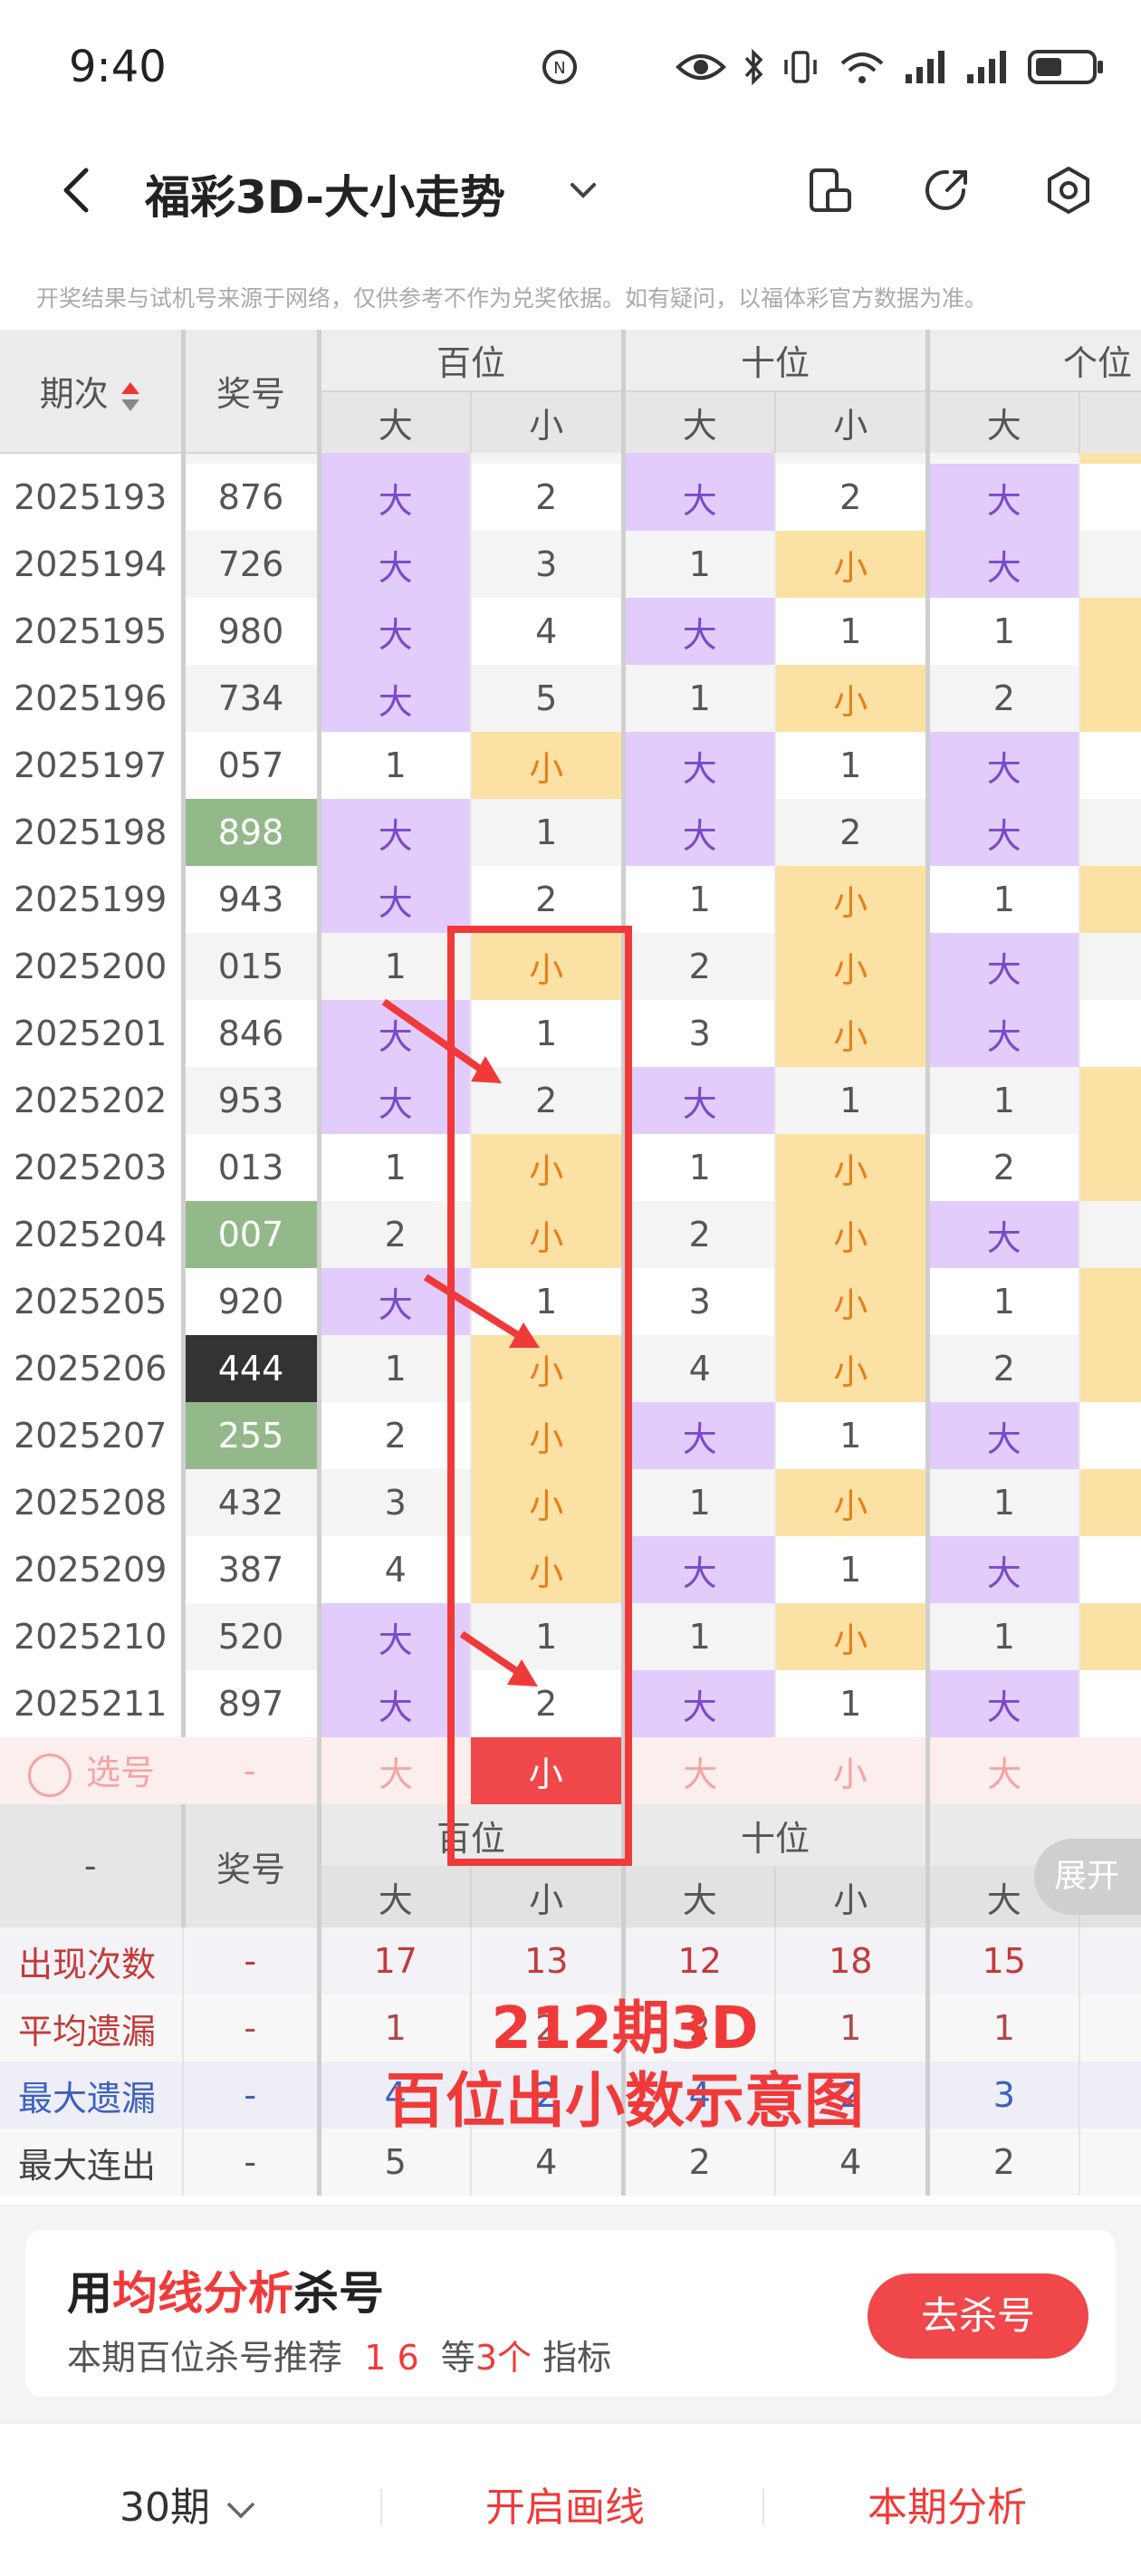 The image size is (1141, 2576). I want to click on summary-sub-header: 大, so click(698, 1896).